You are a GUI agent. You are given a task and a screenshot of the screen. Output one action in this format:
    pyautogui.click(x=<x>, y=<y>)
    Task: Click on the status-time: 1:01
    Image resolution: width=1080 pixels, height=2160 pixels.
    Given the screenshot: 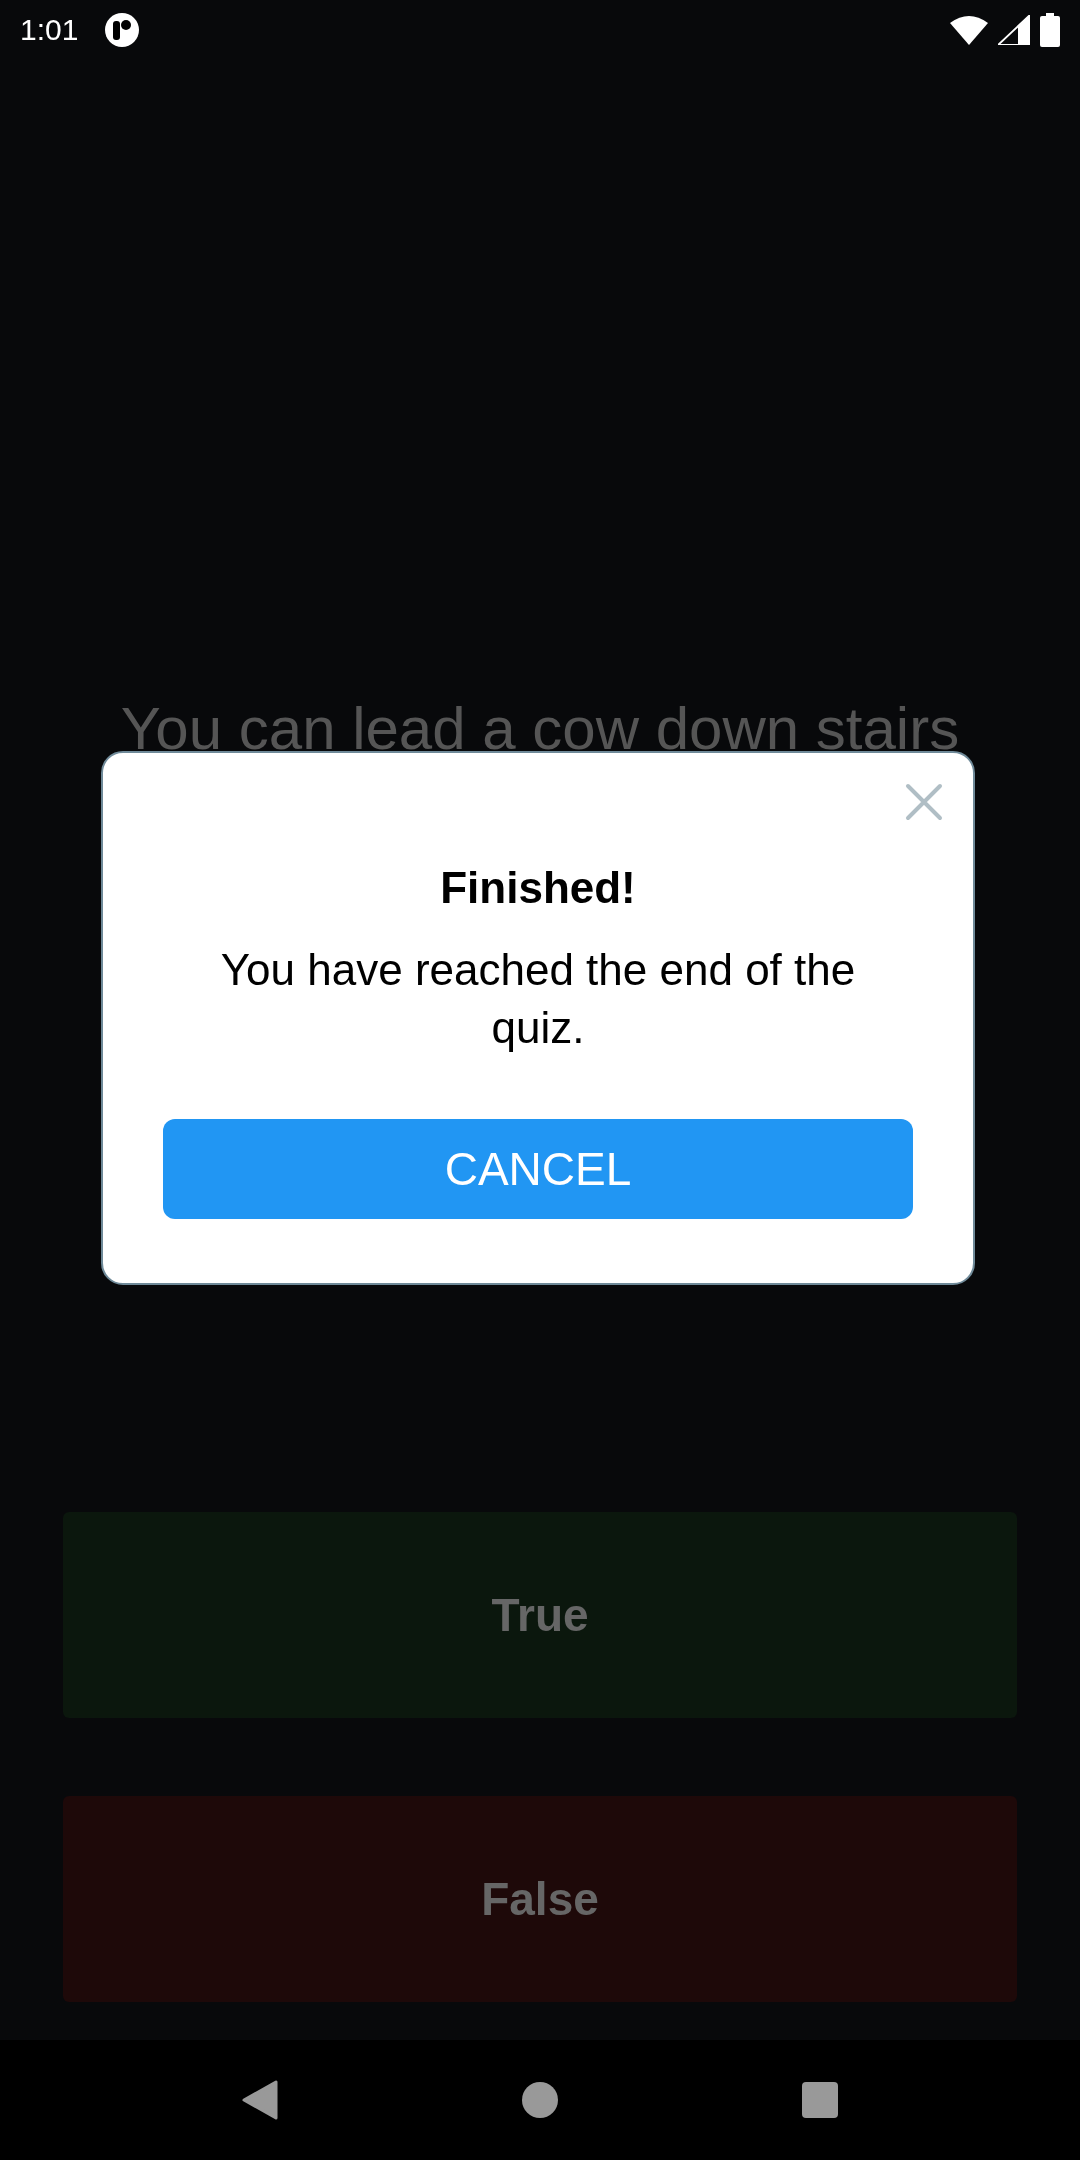 What is the action you would take?
    pyautogui.click(x=49, y=30)
    